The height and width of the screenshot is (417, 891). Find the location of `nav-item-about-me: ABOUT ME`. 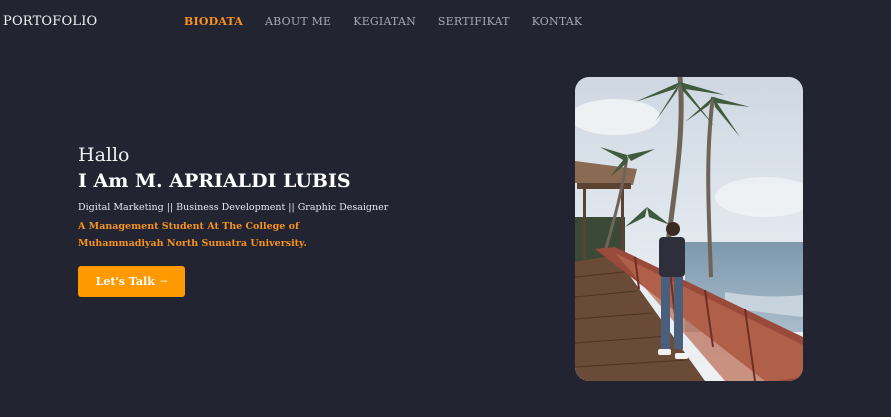

nav-item-about-me: ABOUT ME is located at coordinates (298, 21).